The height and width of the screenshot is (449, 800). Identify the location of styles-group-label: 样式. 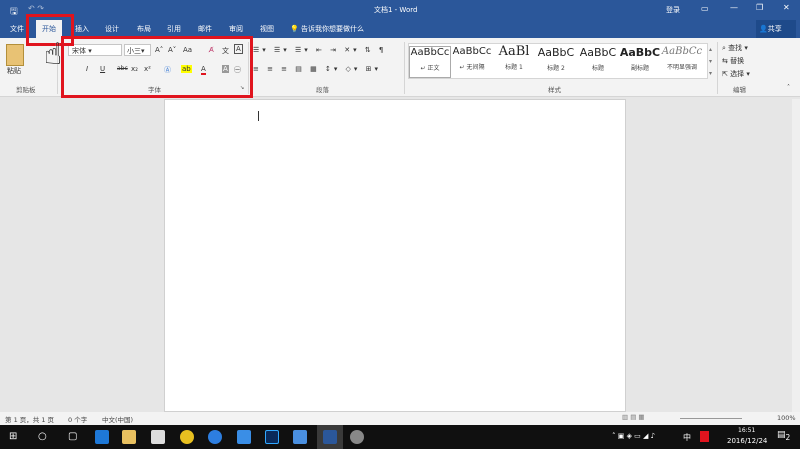
(554, 90).